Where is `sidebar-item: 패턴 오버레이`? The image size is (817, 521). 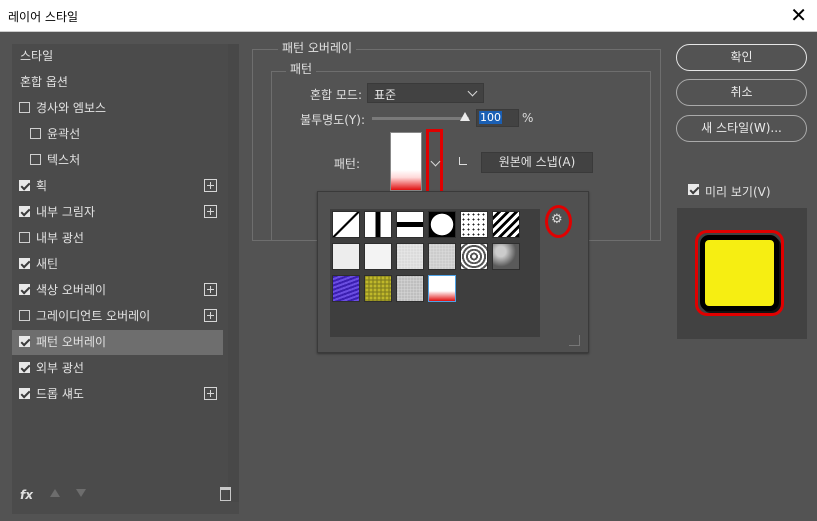
sidebar-item: 패턴 오버레이 is located at coordinates (117, 342).